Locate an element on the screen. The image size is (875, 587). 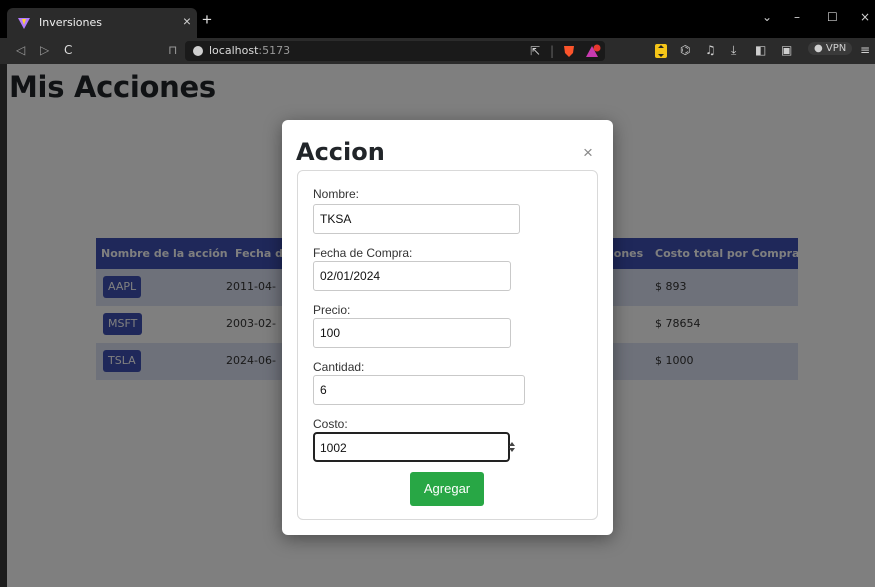
site-info-icon is located at coordinates (198, 51).